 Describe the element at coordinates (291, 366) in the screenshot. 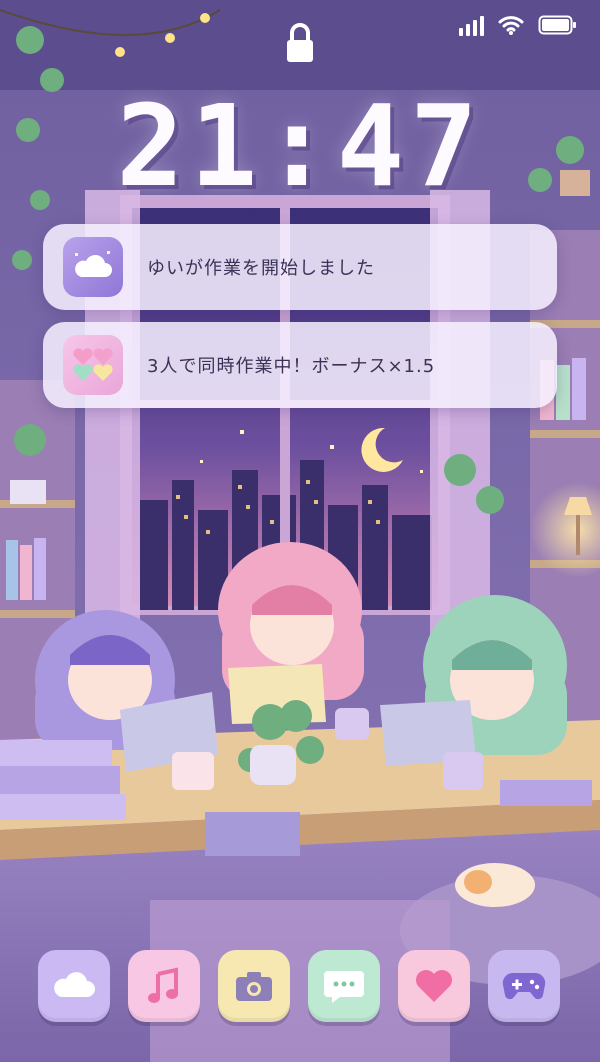

I see `notification-text: 3人で同時作業中！ボーナス×1.5` at that location.